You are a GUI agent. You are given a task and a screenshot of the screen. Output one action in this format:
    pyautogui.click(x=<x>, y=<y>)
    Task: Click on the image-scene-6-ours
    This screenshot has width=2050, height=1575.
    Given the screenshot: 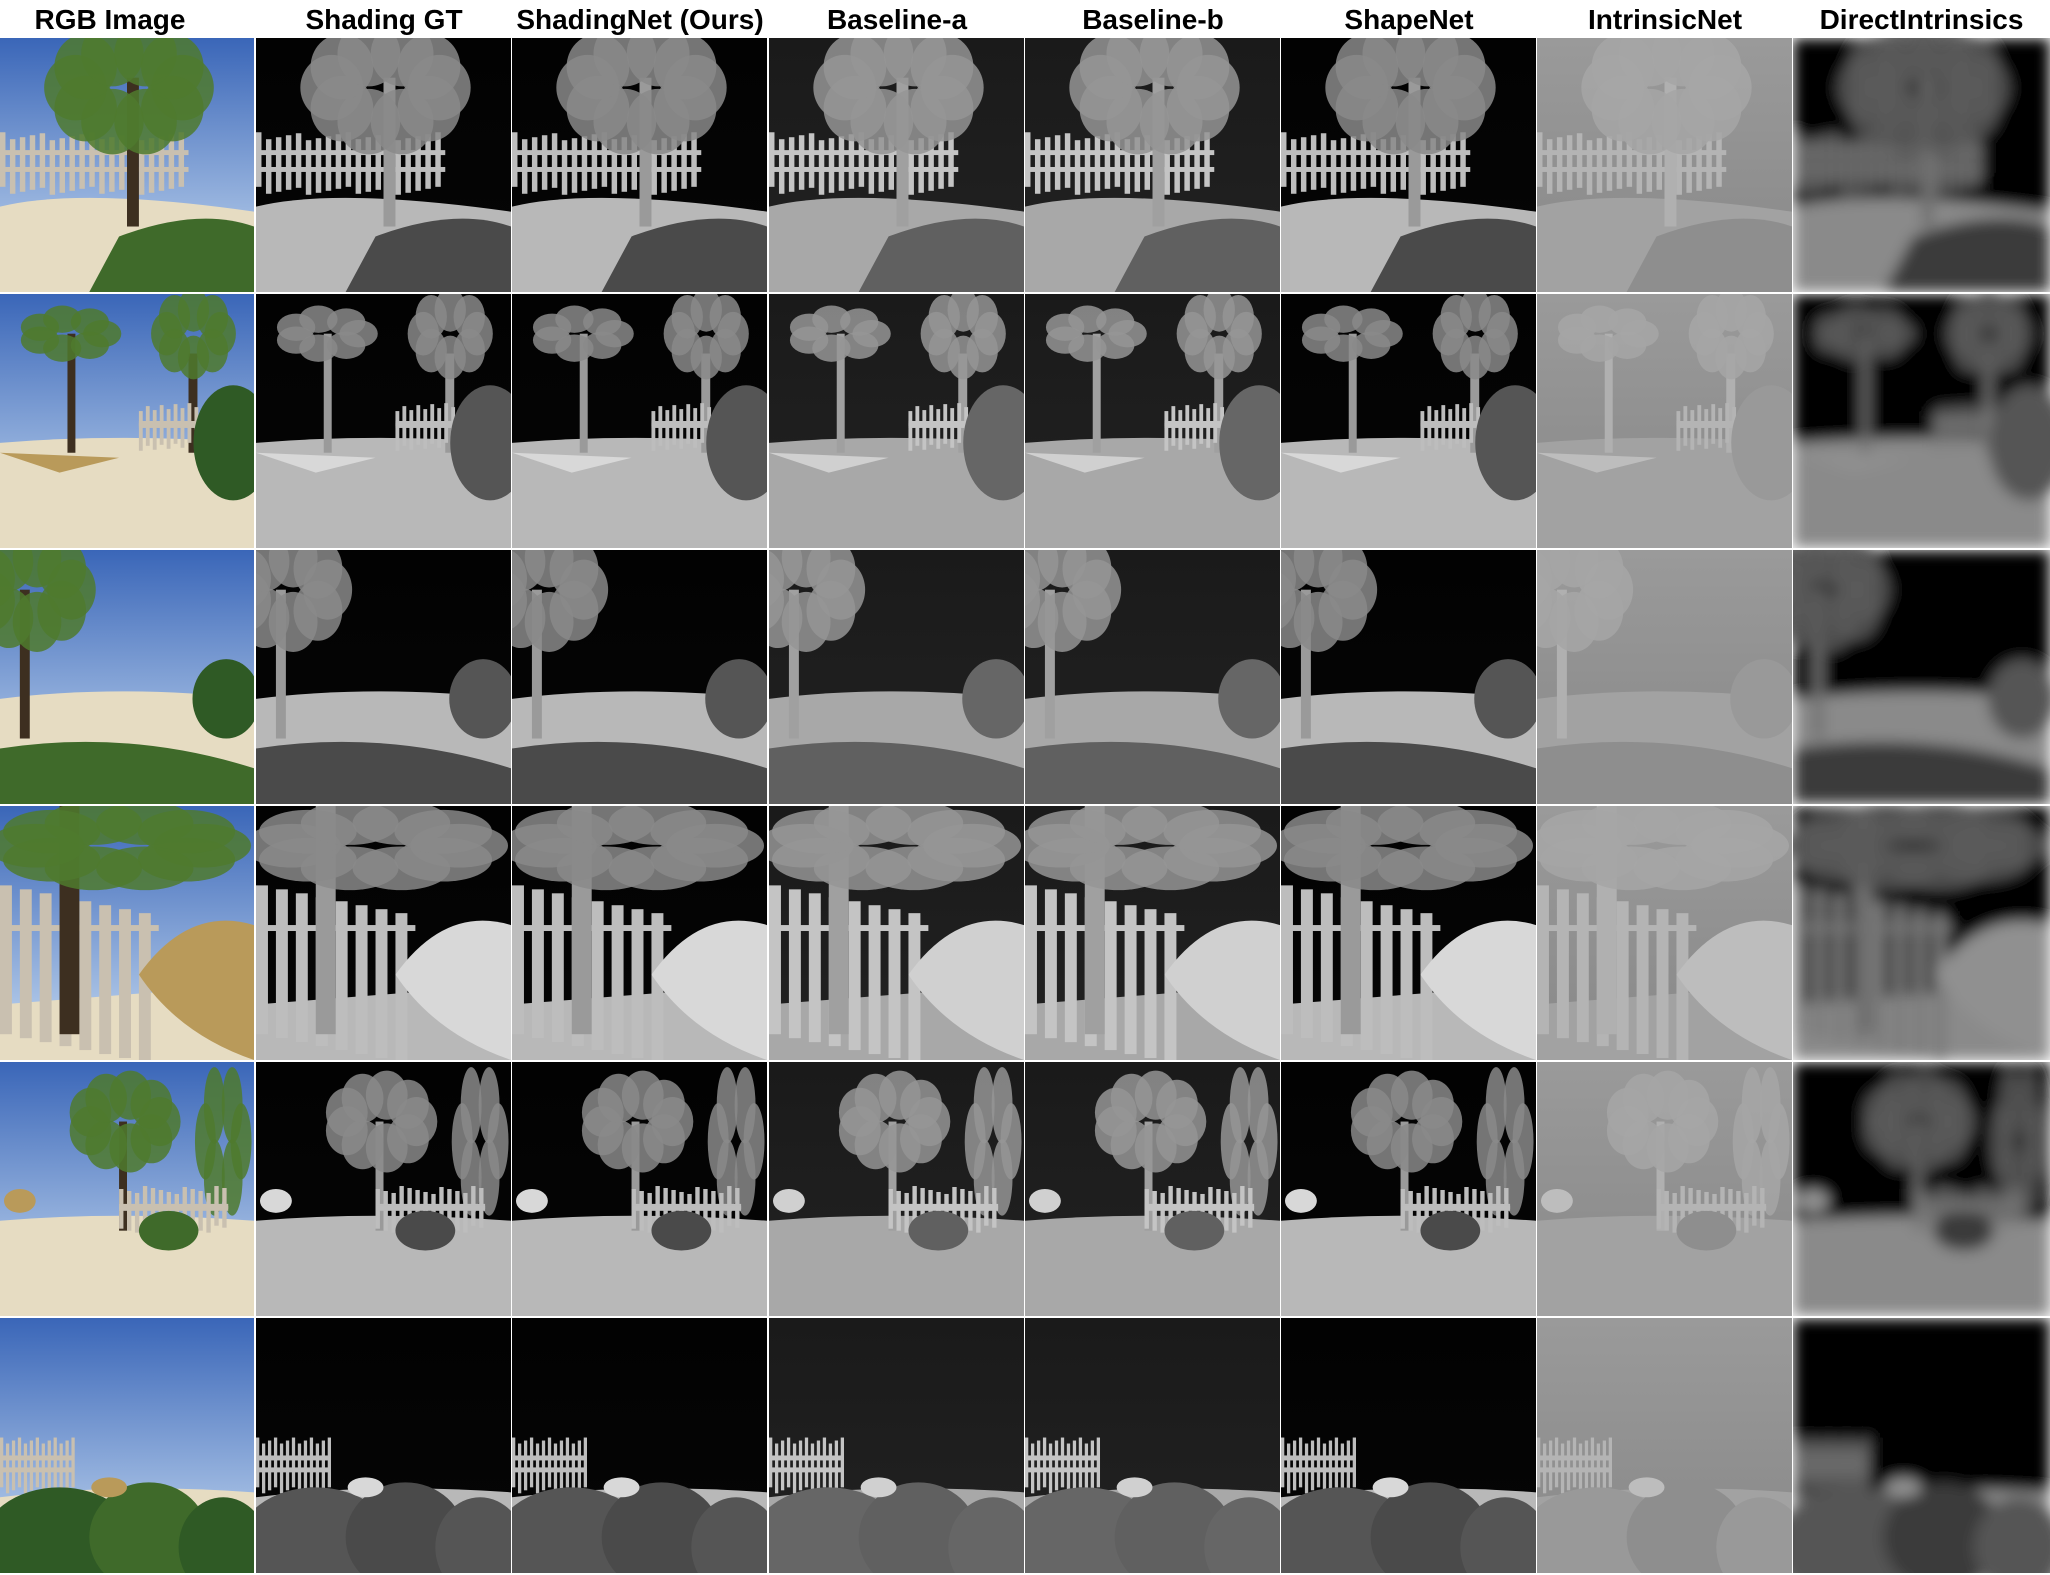 What is the action you would take?
    pyautogui.click(x=639, y=1445)
    